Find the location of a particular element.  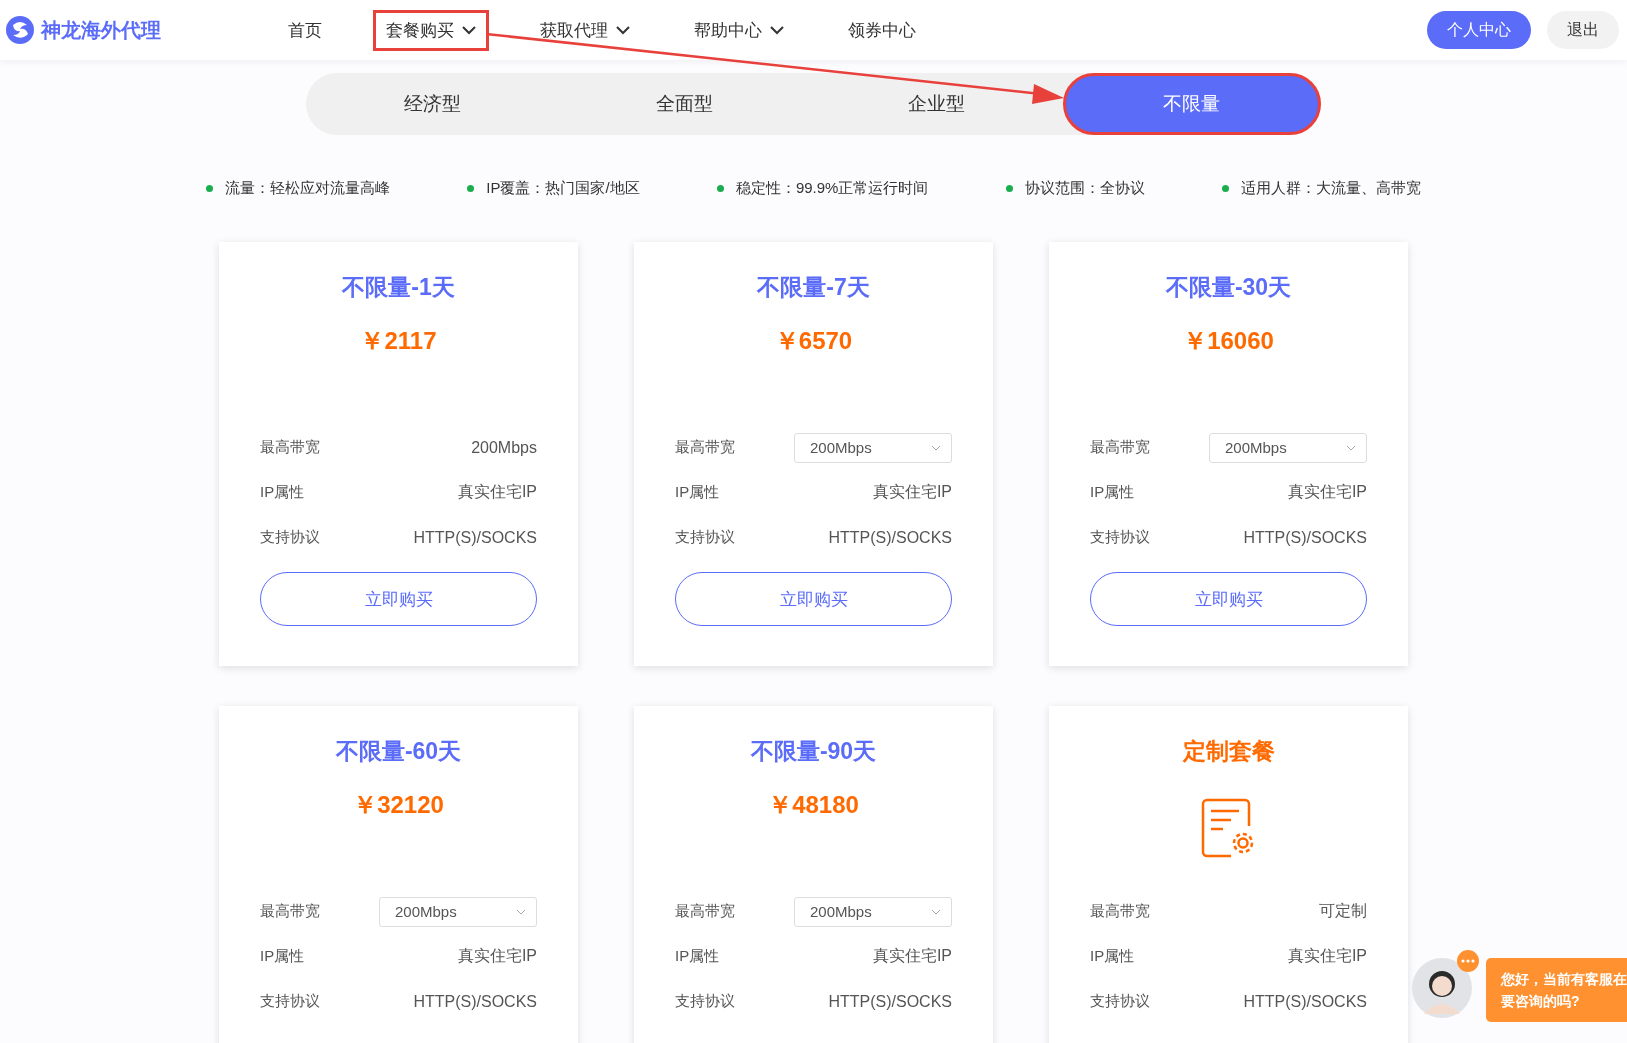

plan-price: ￥32120 is located at coordinates (398, 805).